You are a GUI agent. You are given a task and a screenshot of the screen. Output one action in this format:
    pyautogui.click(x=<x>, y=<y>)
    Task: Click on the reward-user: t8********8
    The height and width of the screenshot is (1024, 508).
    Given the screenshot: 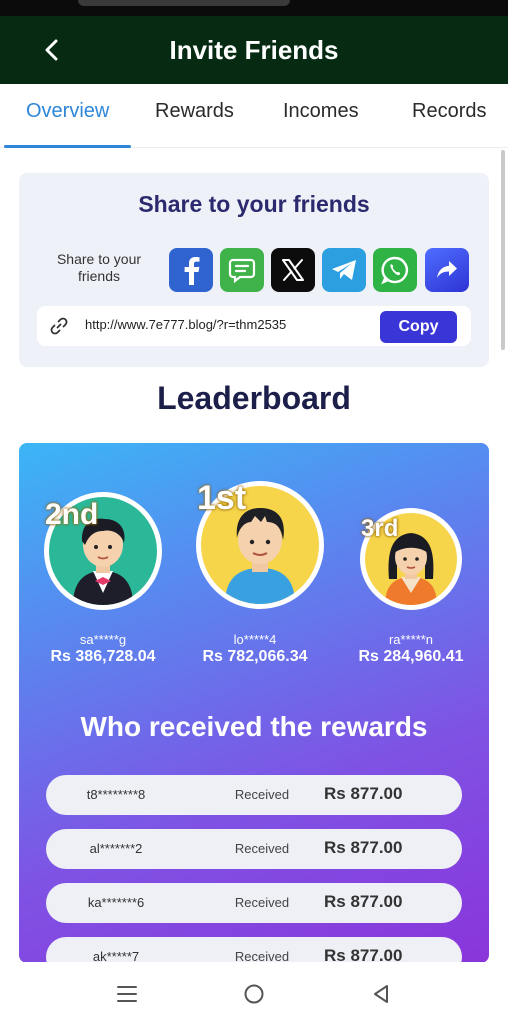 What is the action you would take?
    pyautogui.click(x=116, y=794)
    